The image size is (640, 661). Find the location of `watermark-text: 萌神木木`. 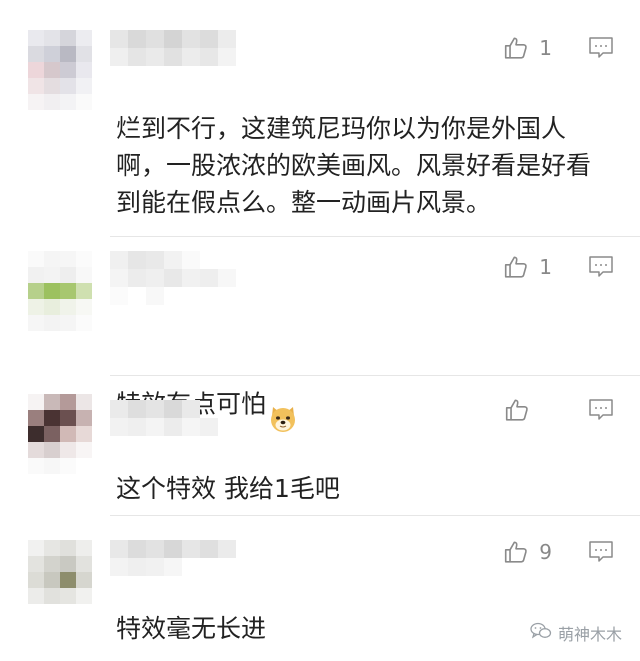

watermark-text: 萌神木木 is located at coordinates (589, 634).